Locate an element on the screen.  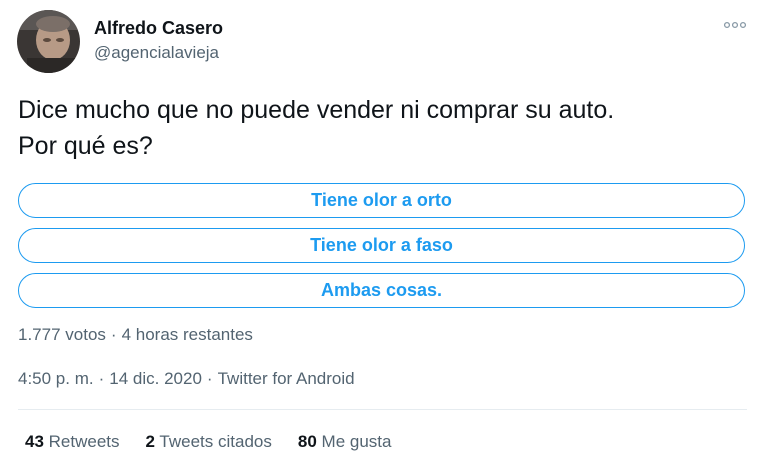
retweets-count: 43 is located at coordinates (34, 441).